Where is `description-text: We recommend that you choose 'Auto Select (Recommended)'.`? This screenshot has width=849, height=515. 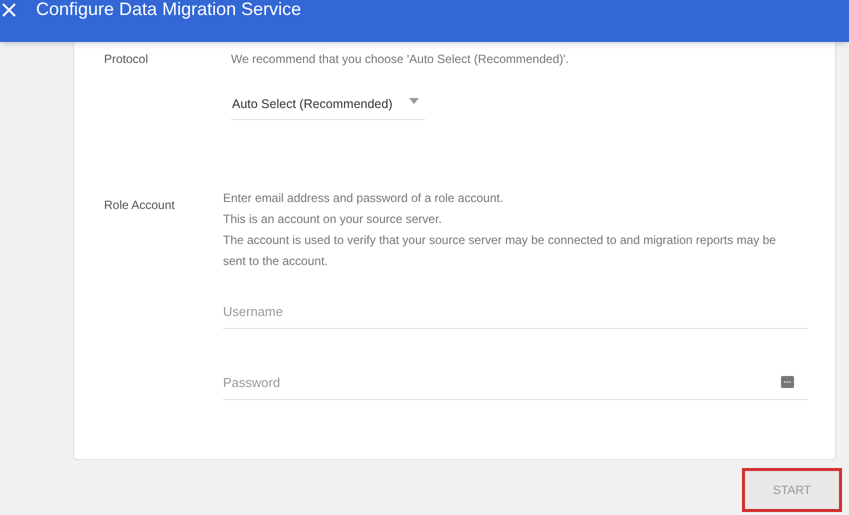
description-text: We recommend that you choose 'Auto Select (Recommended)'. is located at coordinates (400, 59).